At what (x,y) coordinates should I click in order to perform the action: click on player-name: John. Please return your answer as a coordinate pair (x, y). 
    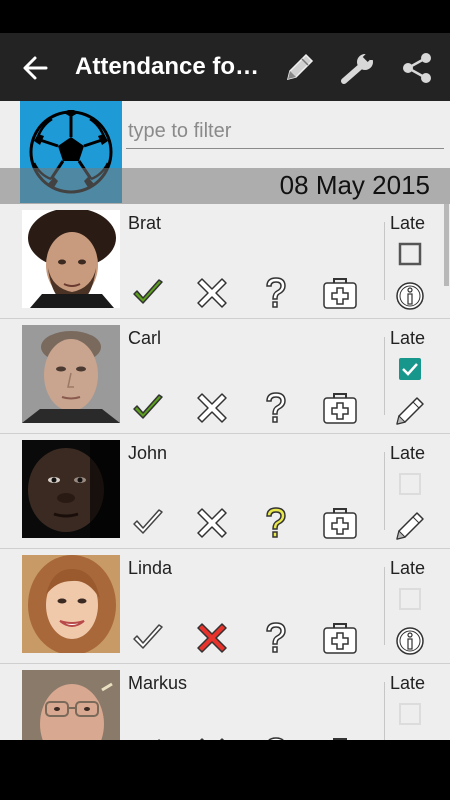
    Looking at the image, I should click on (148, 453).